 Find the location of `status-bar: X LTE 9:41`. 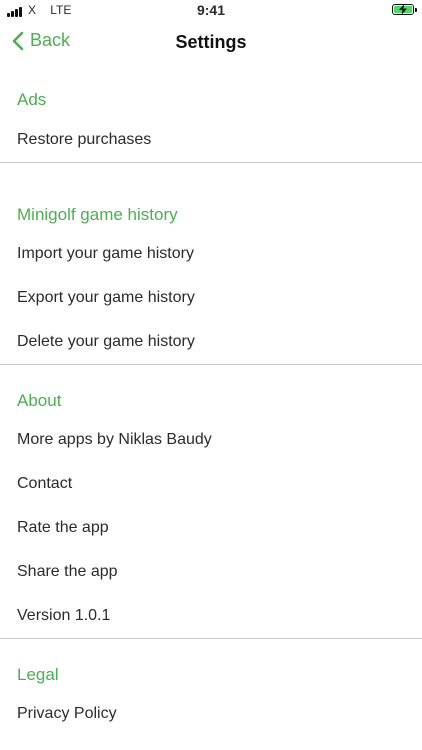

status-bar: X LTE 9:41 is located at coordinates (211, 11).